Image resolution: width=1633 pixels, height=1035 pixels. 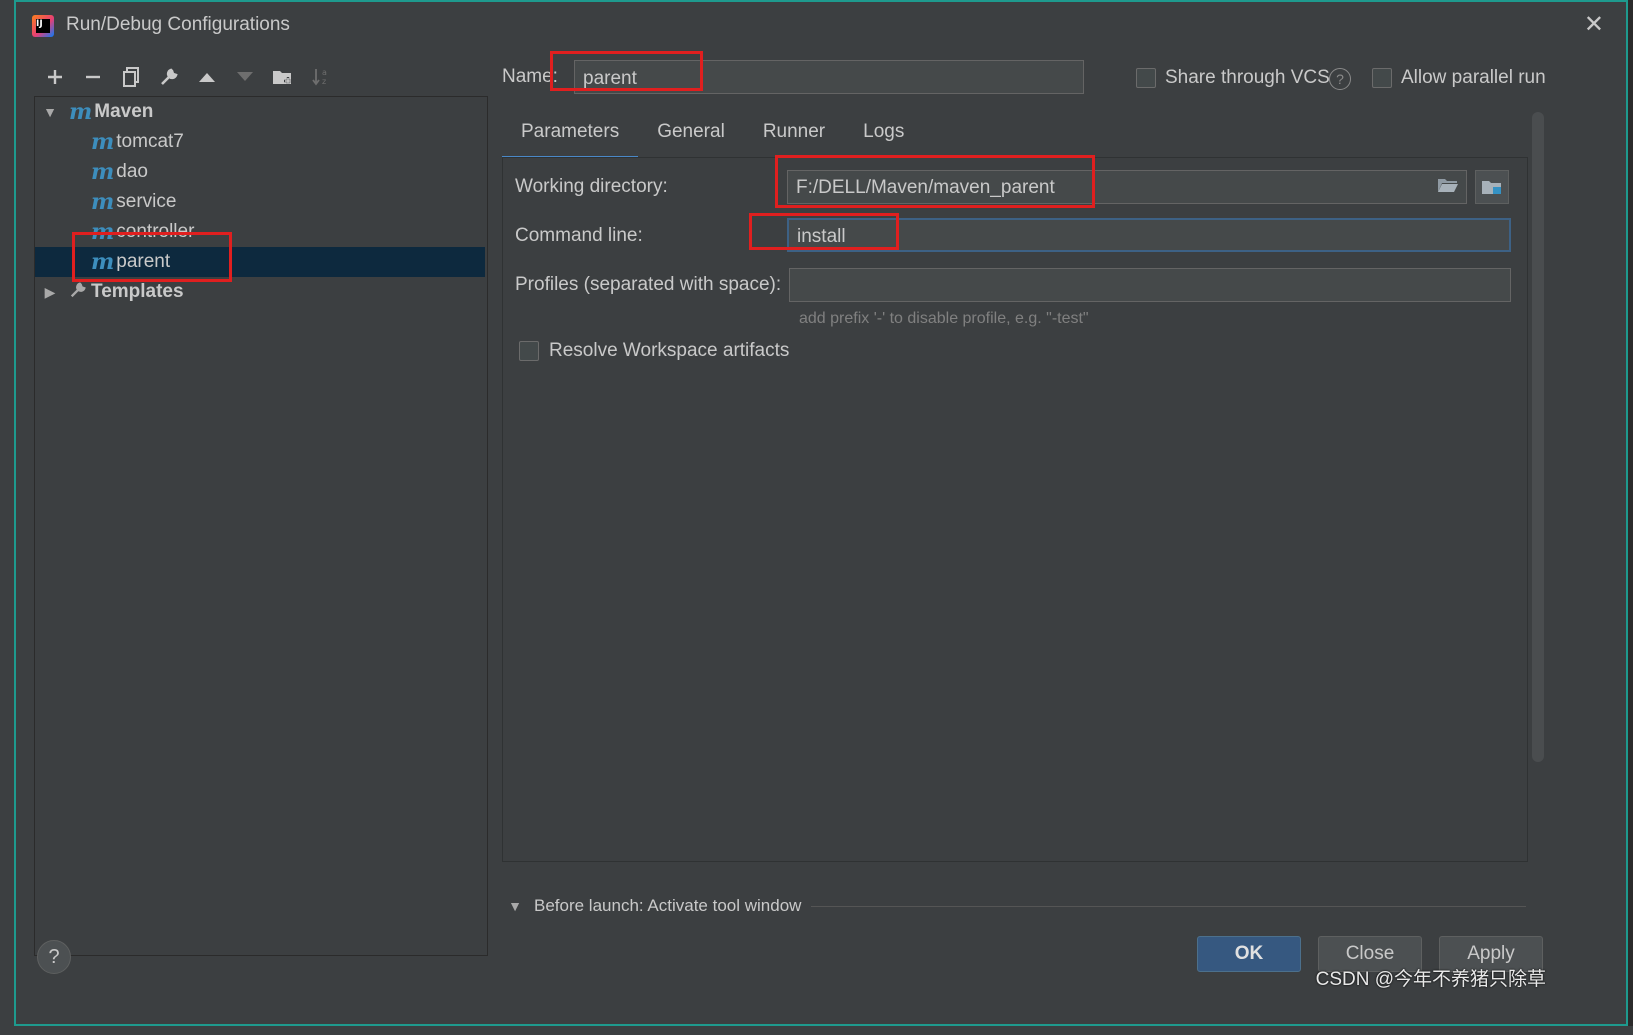 What do you see at coordinates (131, 77) in the screenshot?
I see `copy-icon` at bounding box center [131, 77].